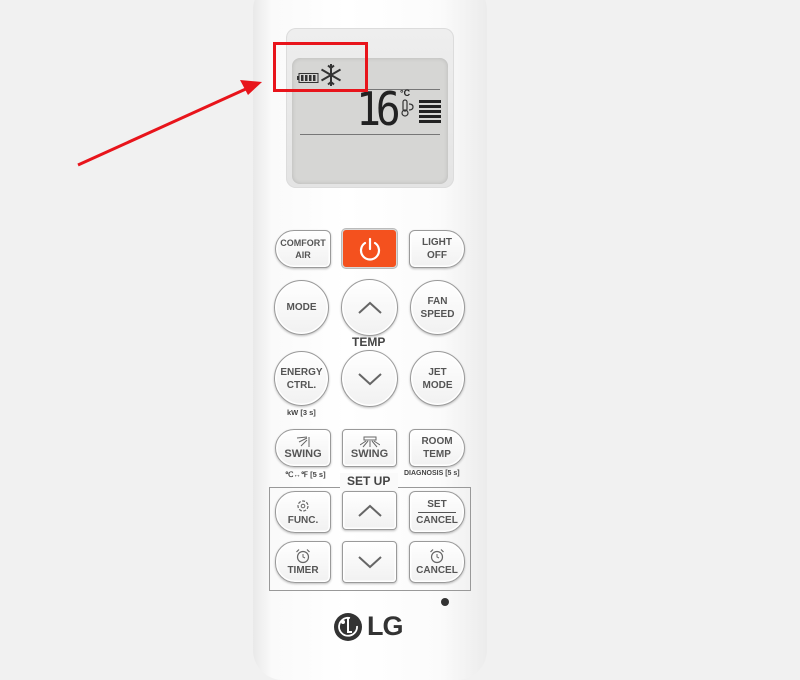 The height and width of the screenshot is (680, 800). What do you see at coordinates (303, 249) in the screenshot?
I see `comfort-air-button: COMFORT AIR` at bounding box center [303, 249].